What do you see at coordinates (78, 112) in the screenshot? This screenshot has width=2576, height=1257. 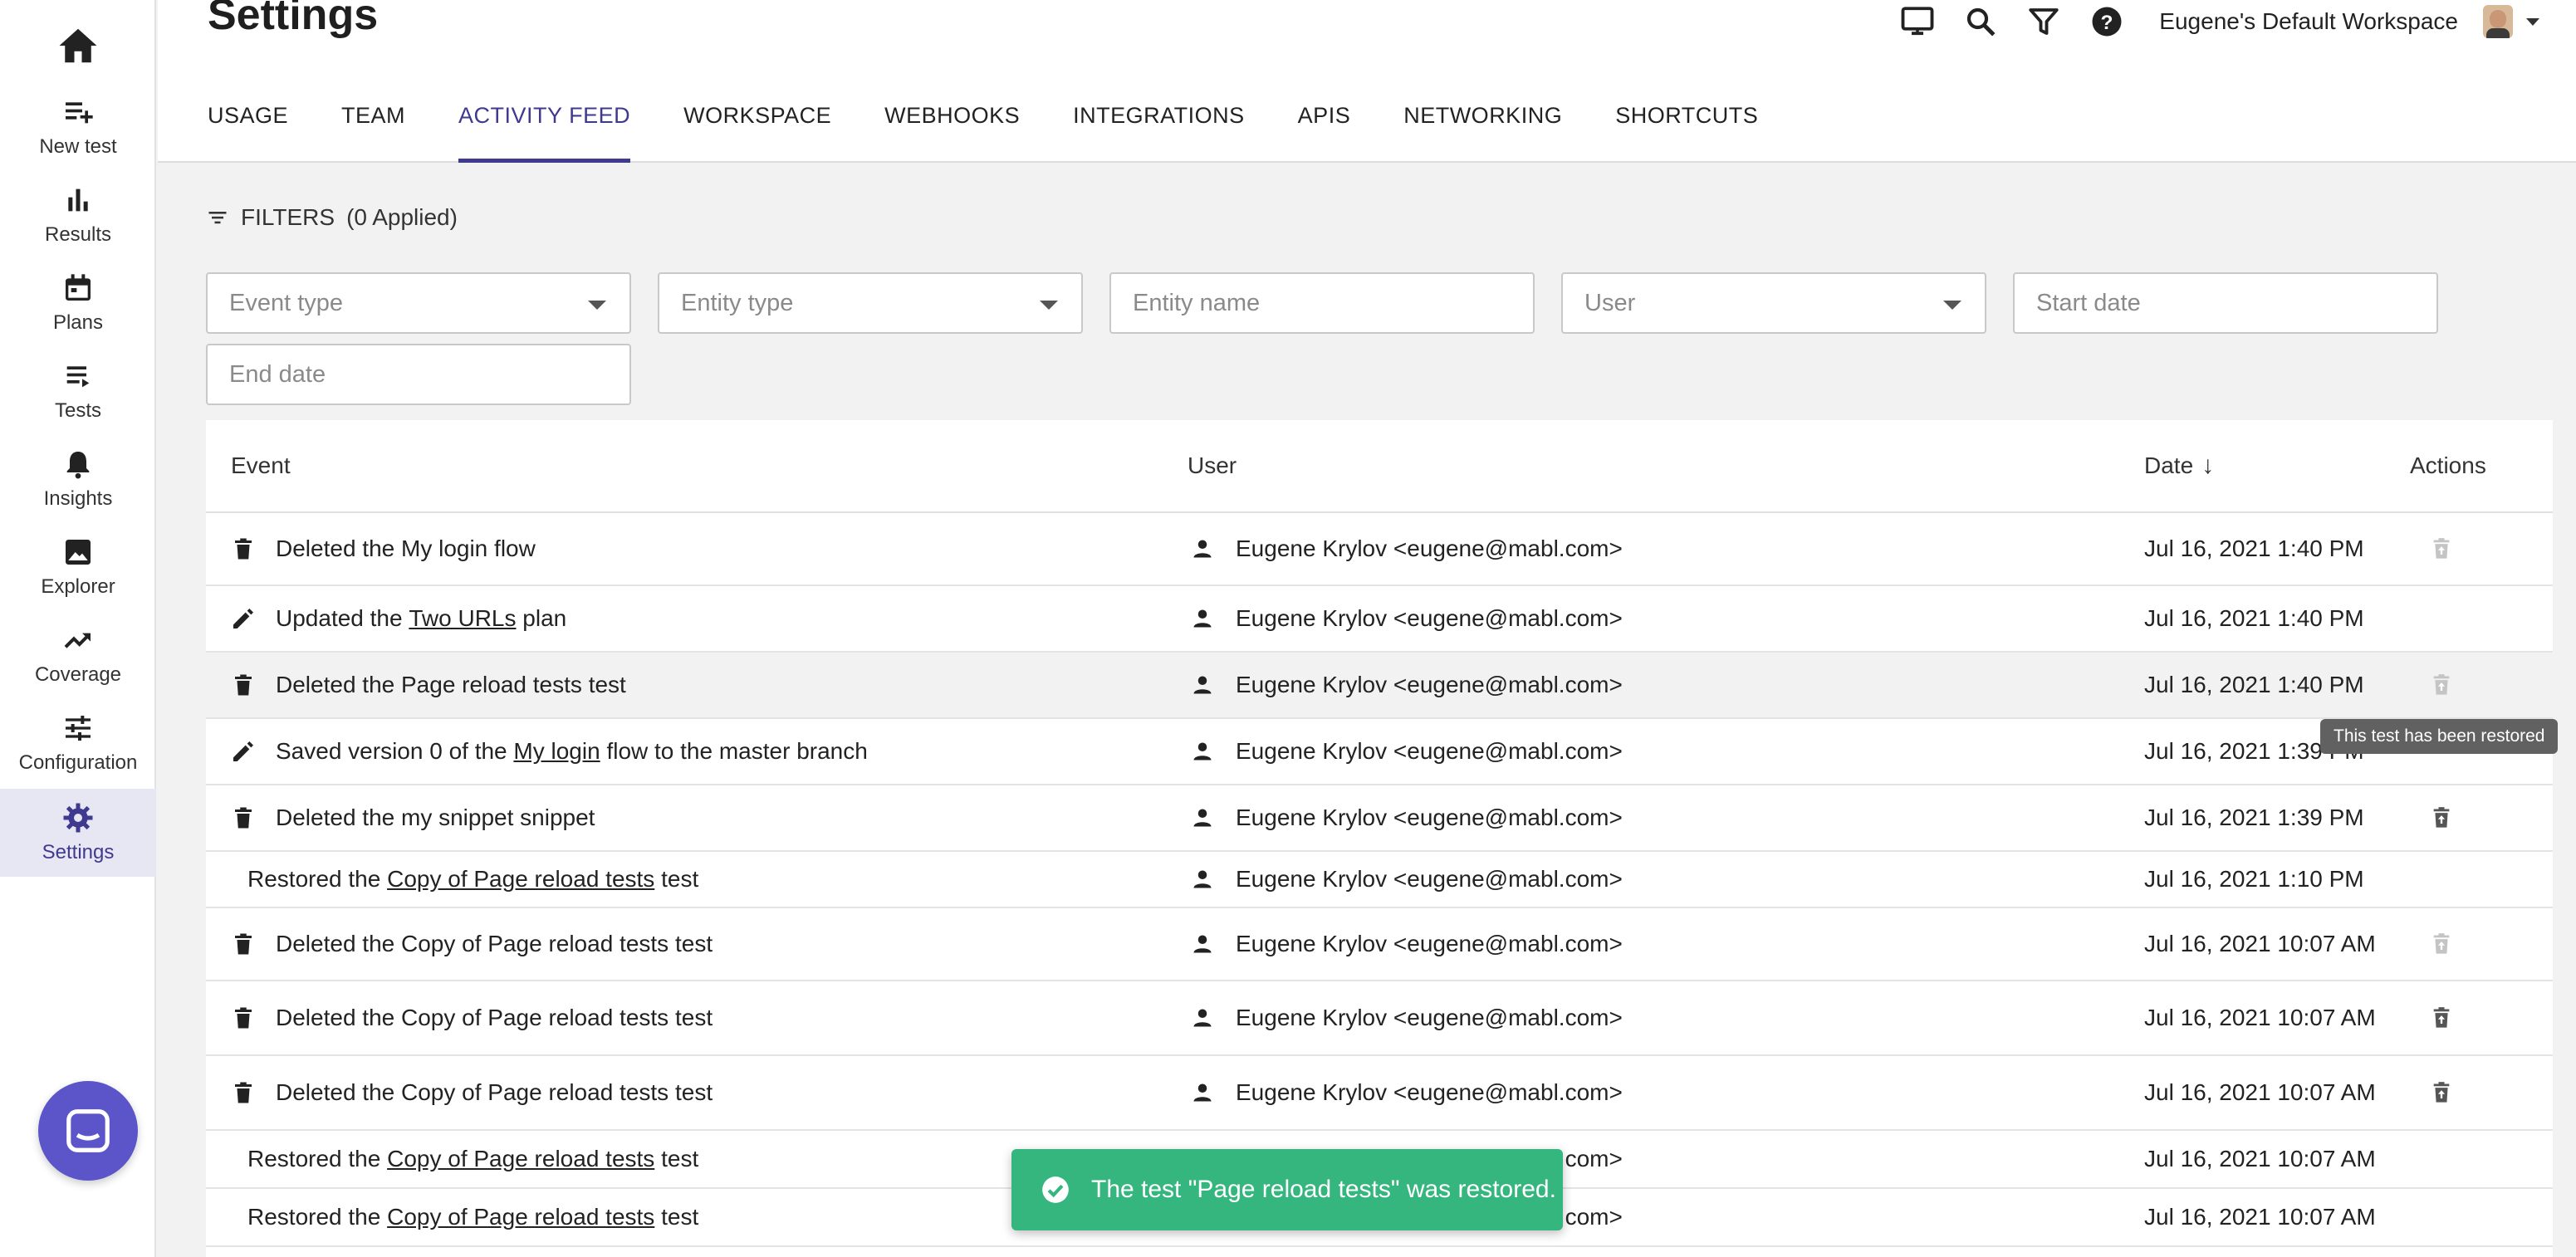 I see `playlist-add-icon` at bounding box center [78, 112].